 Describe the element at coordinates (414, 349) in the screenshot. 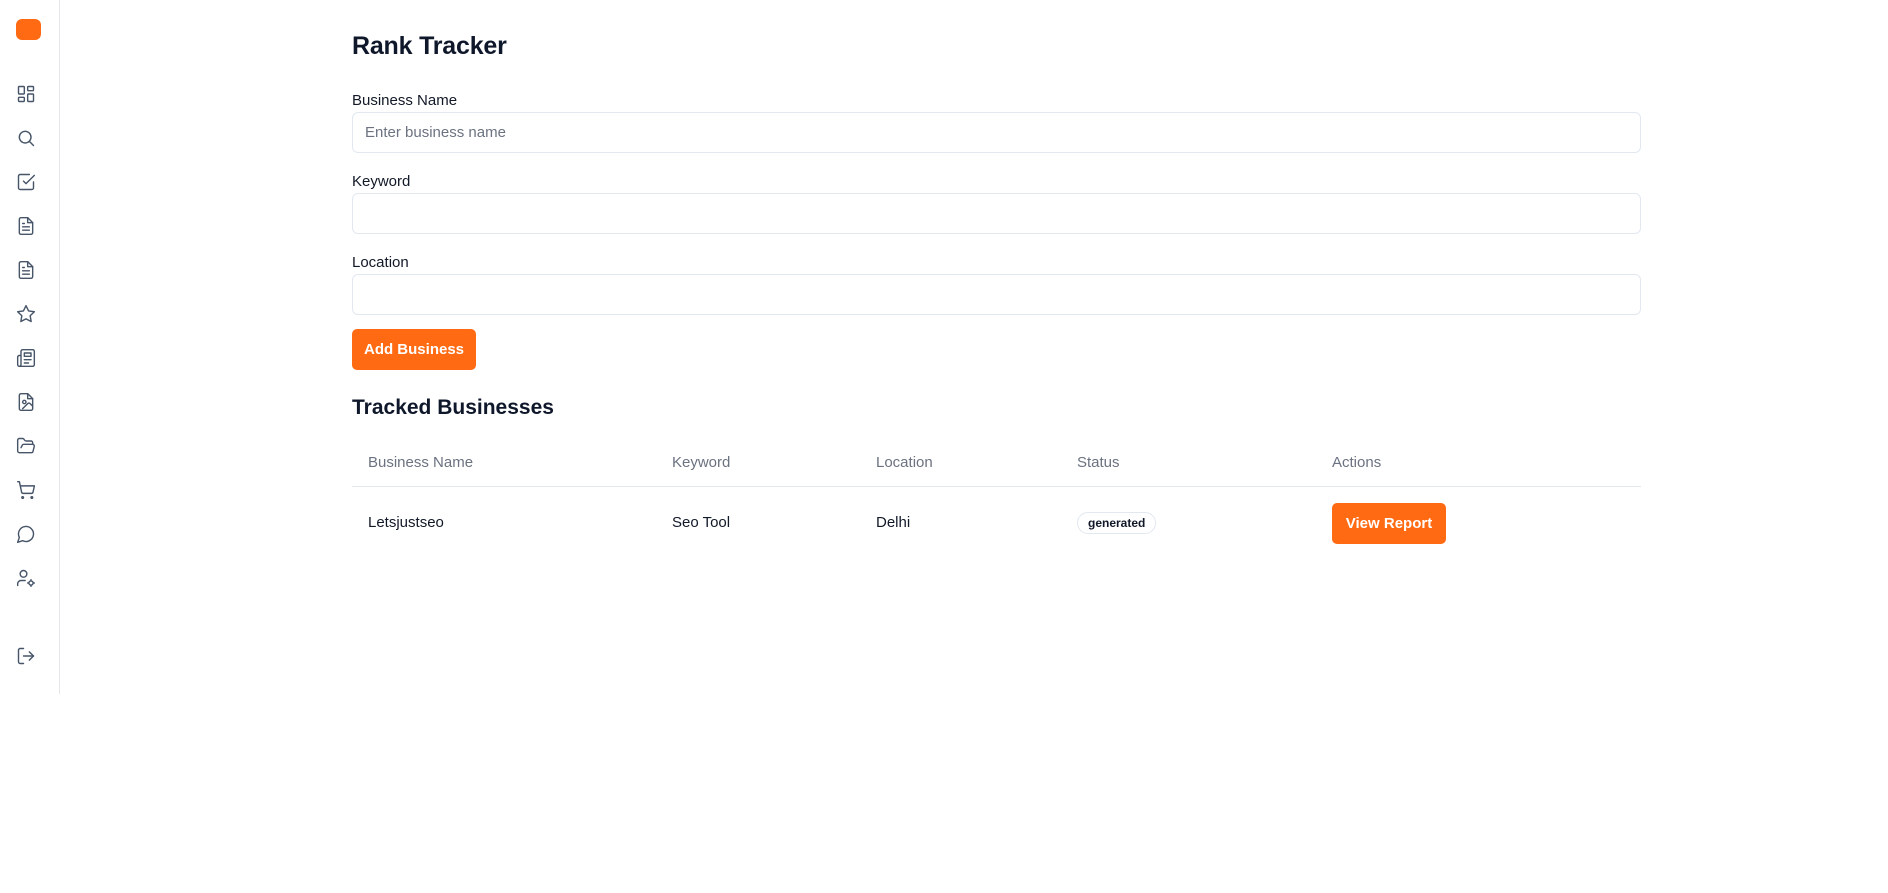

I see `add-business-button: Add Business` at that location.